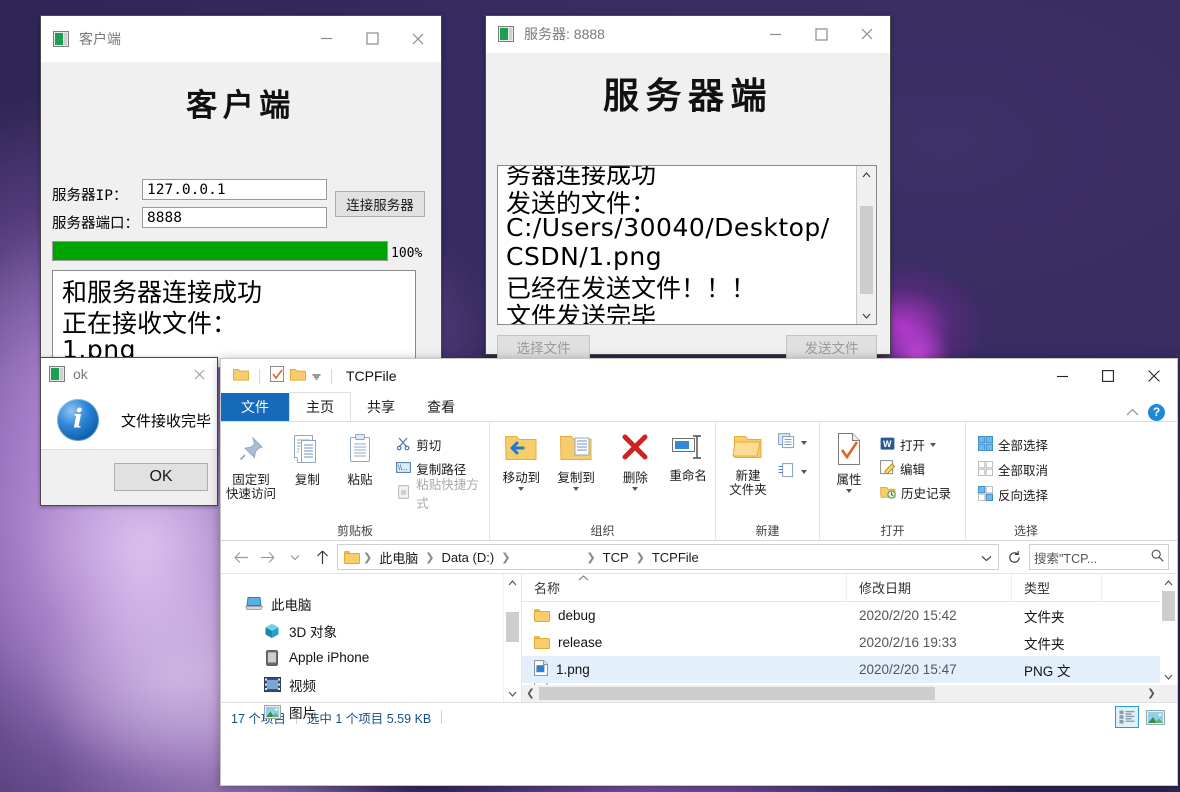 The image size is (1180, 792). Describe the element at coordinates (849, 642) in the screenshot. I see `table-row: release 2020/2/16 19:33 文件夹` at that location.